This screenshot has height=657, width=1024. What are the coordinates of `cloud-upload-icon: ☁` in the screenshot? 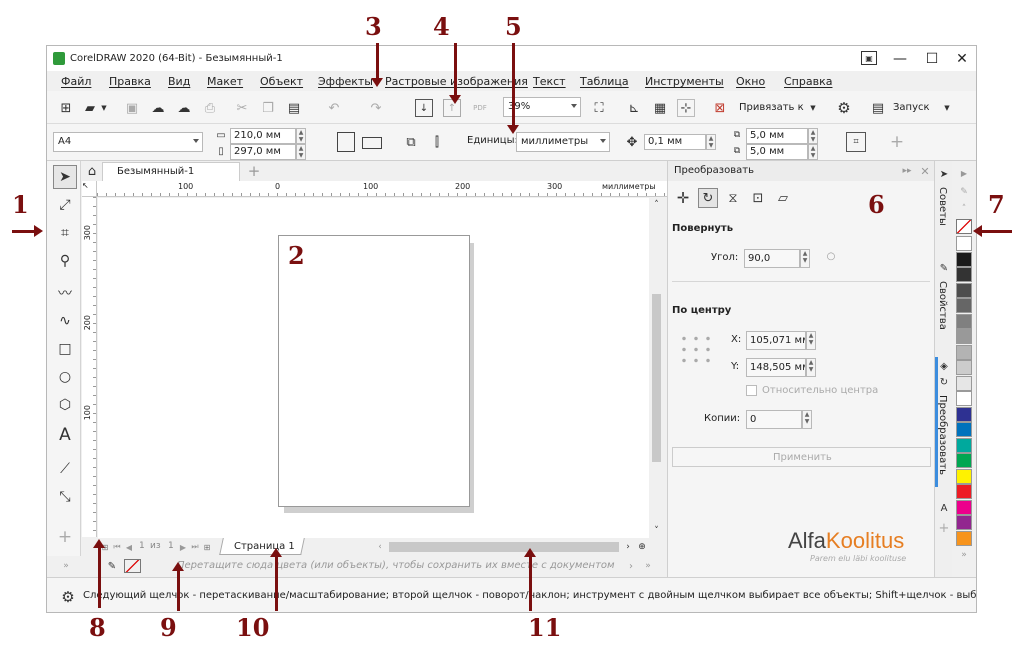 It's located at (184, 108).